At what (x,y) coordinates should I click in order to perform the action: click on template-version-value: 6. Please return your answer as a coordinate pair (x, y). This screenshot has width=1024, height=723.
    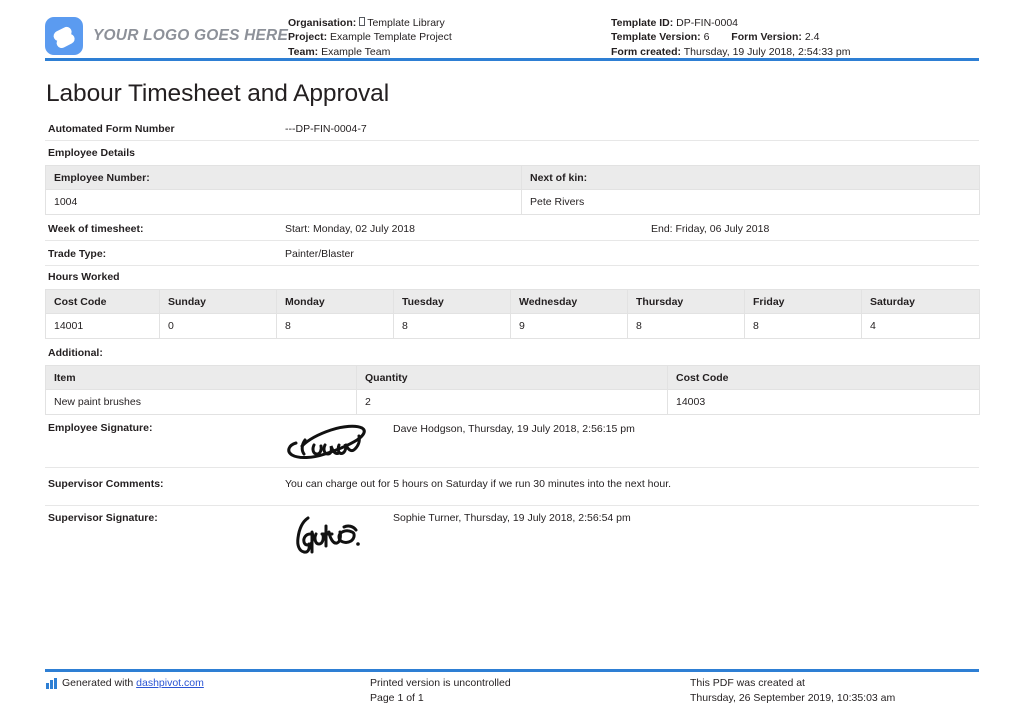
    Looking at the image, I should click on (706, 37).